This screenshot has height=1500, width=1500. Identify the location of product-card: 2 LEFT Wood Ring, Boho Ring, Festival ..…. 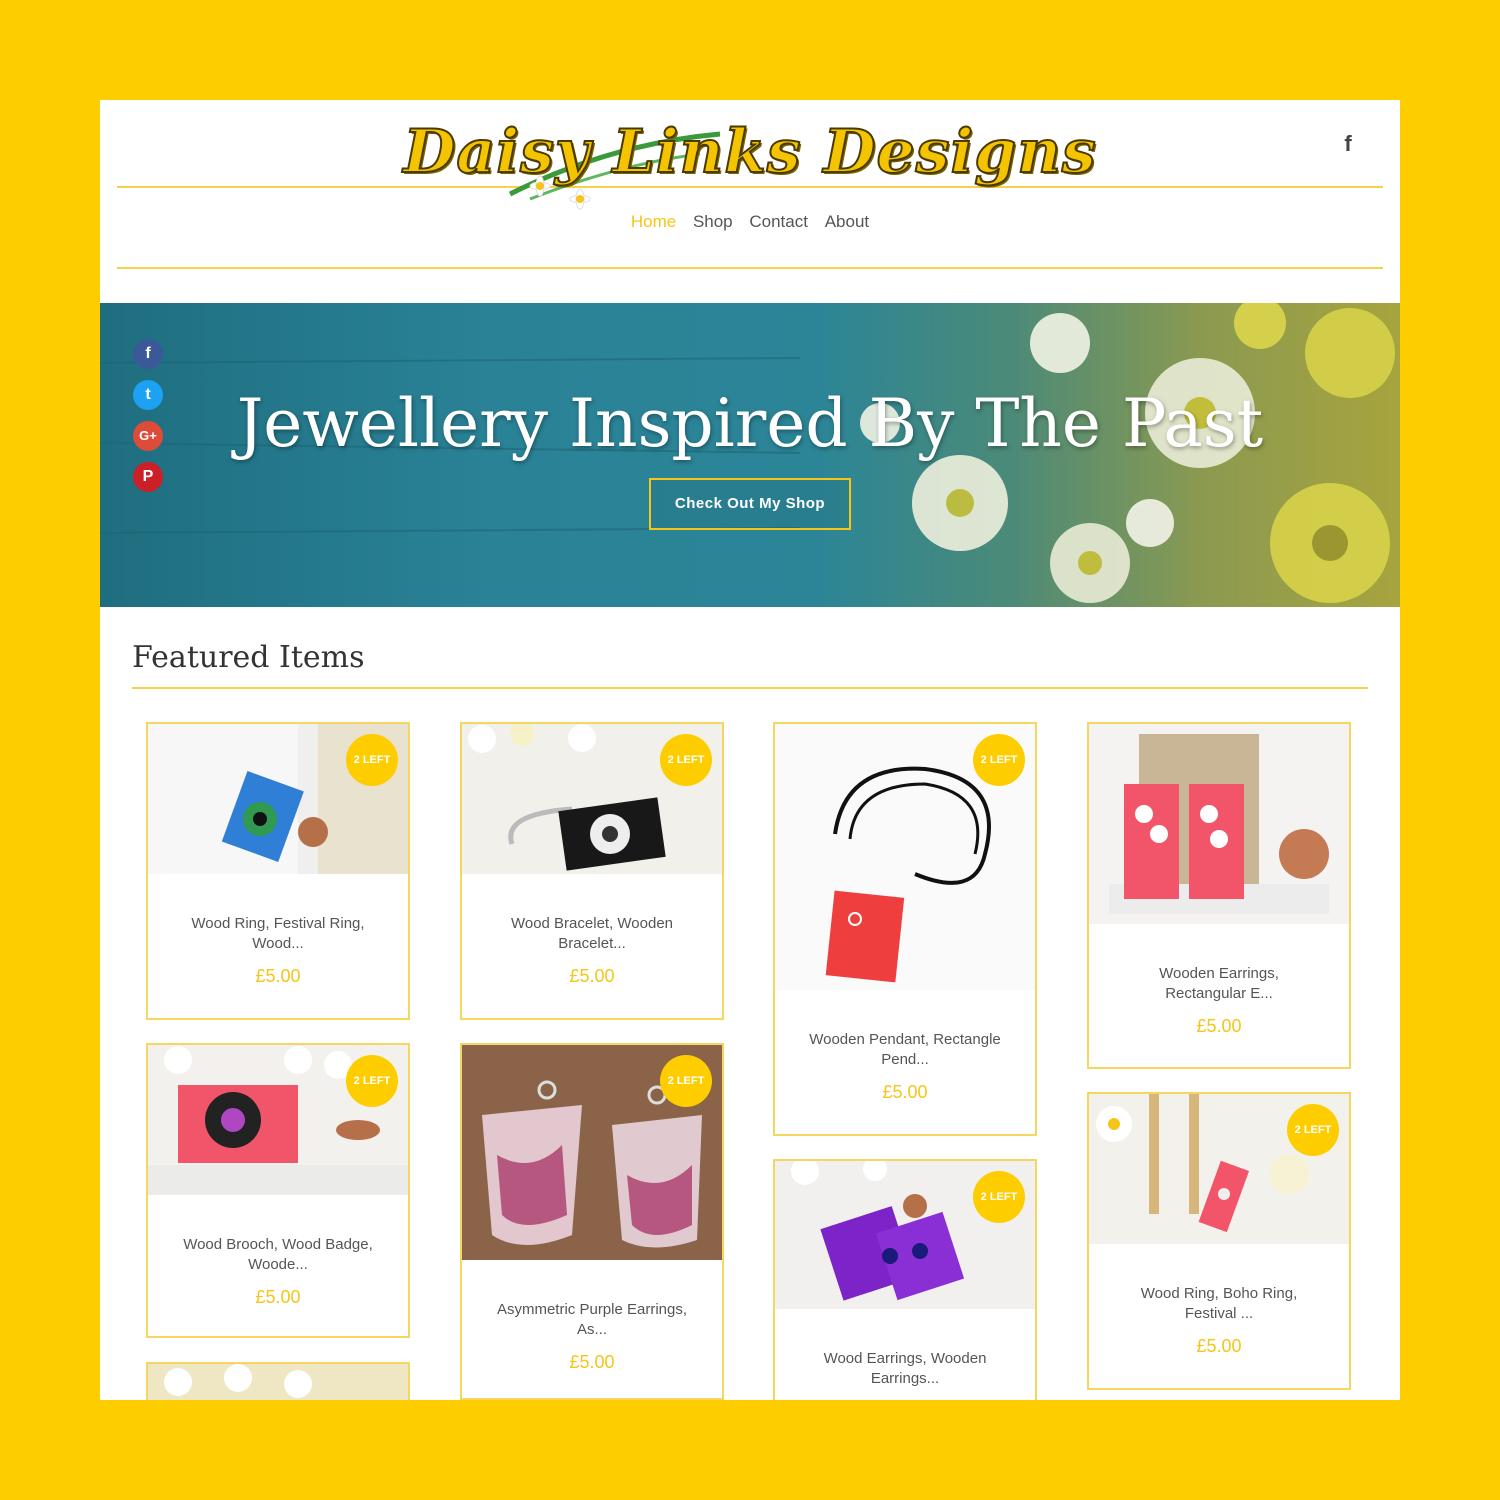
(1219, 1241).